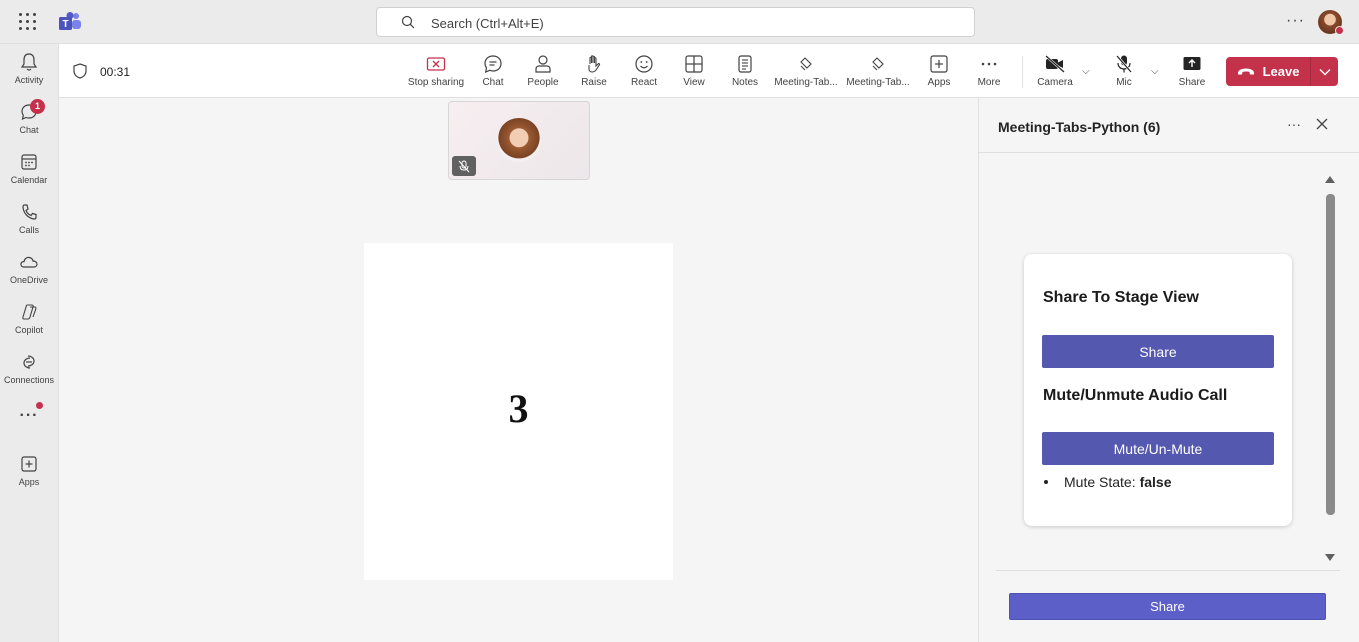 The image size is (1359, 642). I want to click on toolbar-label: Mic, so click(1124, 82).